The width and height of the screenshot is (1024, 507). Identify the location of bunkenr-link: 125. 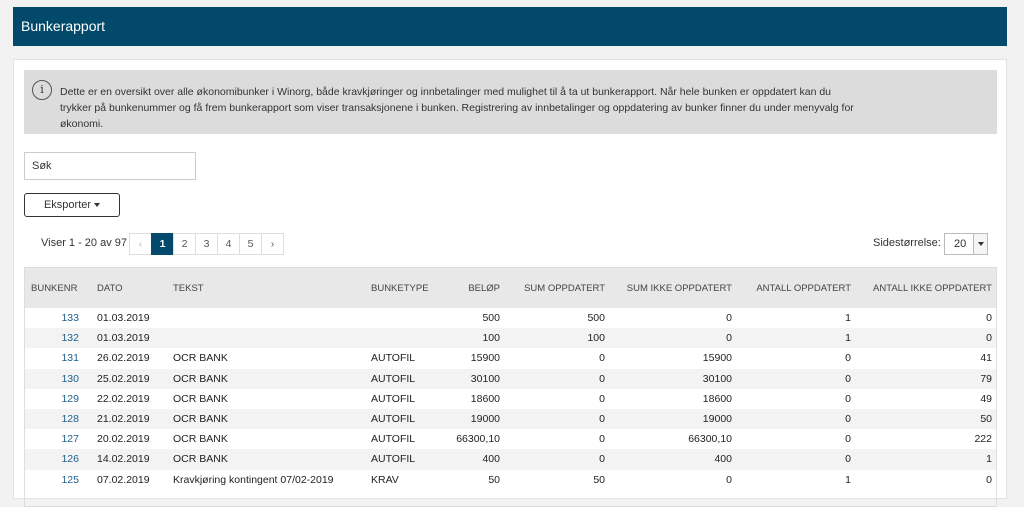
(58, 480).